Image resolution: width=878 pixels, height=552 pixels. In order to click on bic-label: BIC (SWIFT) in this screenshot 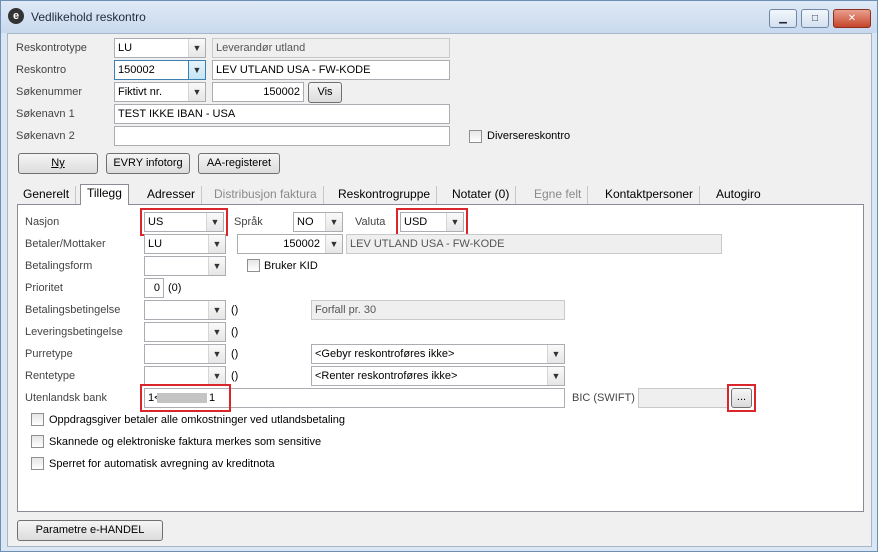, I will do `click(603, 398)`.